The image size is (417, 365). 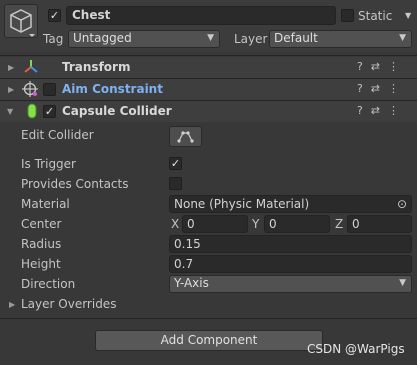 I want to click on material-label: Material, so click(x=45, y=204).